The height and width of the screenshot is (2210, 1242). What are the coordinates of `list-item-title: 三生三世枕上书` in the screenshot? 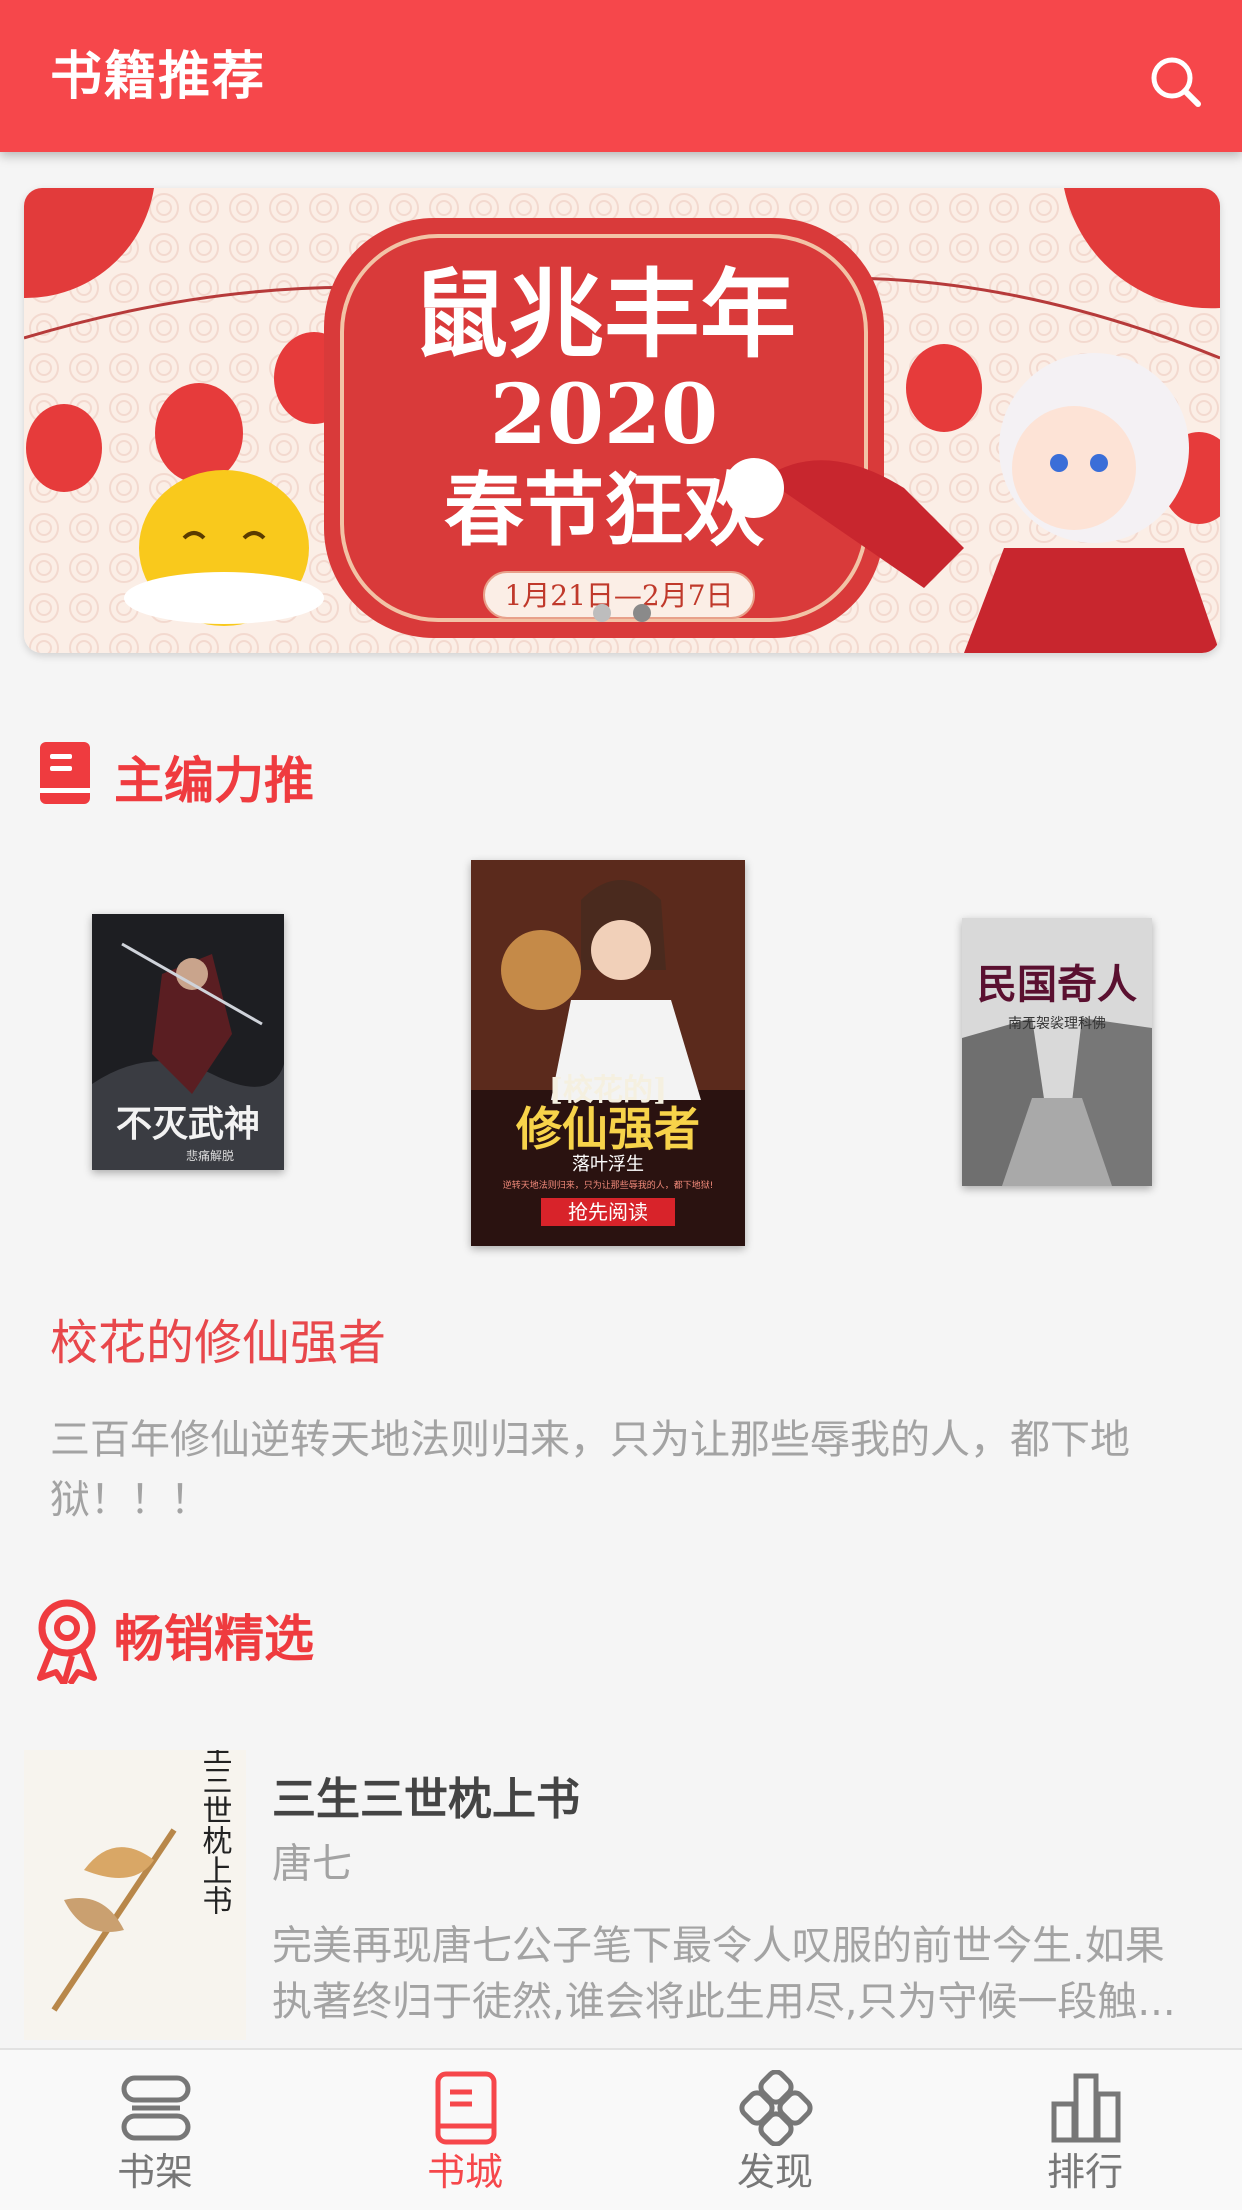 It's located at (426, 1800).